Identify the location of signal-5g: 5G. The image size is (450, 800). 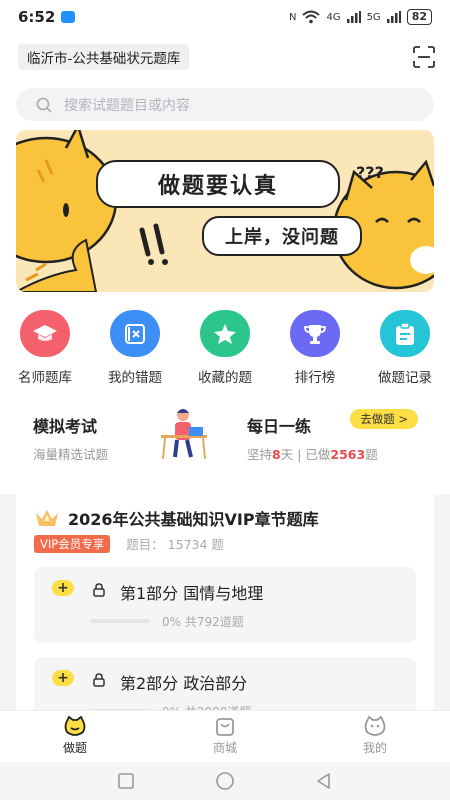
(373, 17).